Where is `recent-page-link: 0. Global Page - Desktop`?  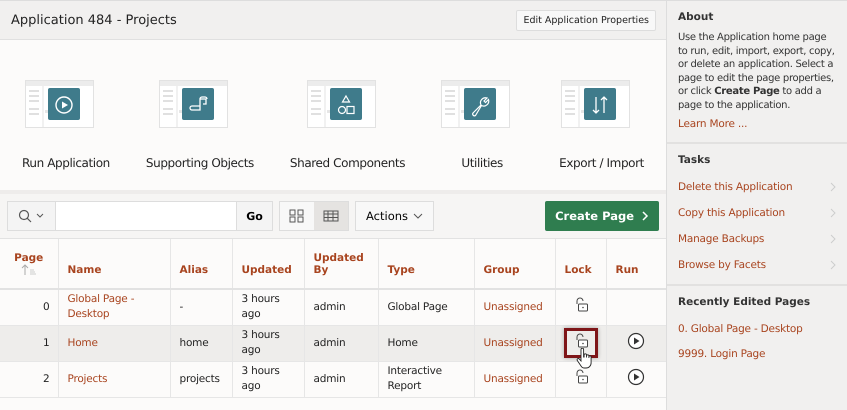 recent-page-link: 0. Global Page - Desktop is located at coordinates (757, 328).